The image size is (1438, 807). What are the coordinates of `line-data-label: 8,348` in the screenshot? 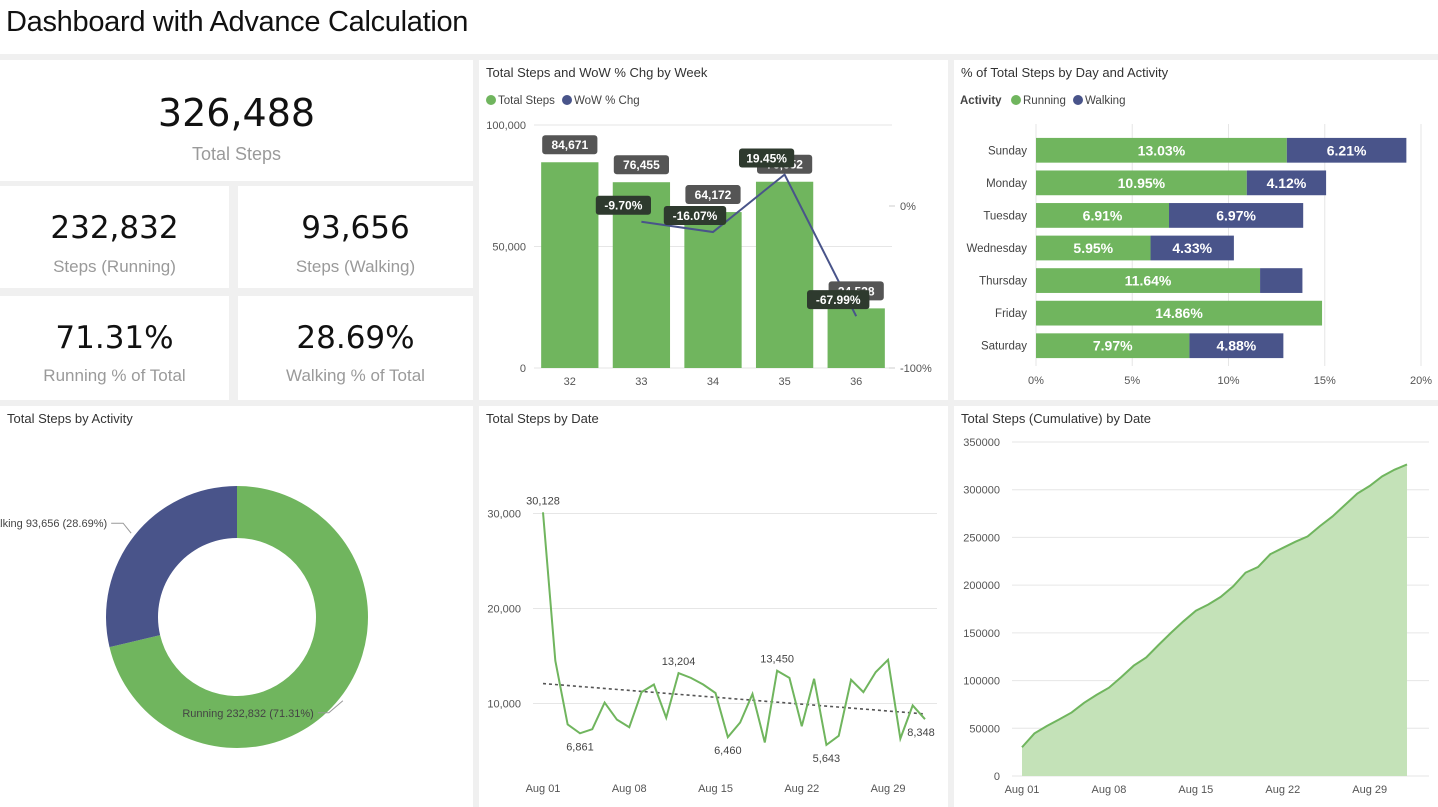 It's located at (921, 733).